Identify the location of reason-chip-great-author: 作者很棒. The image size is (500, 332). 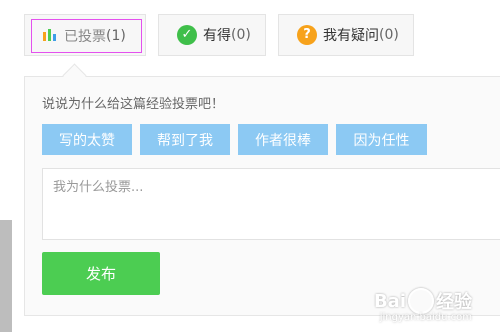
(283, 139).